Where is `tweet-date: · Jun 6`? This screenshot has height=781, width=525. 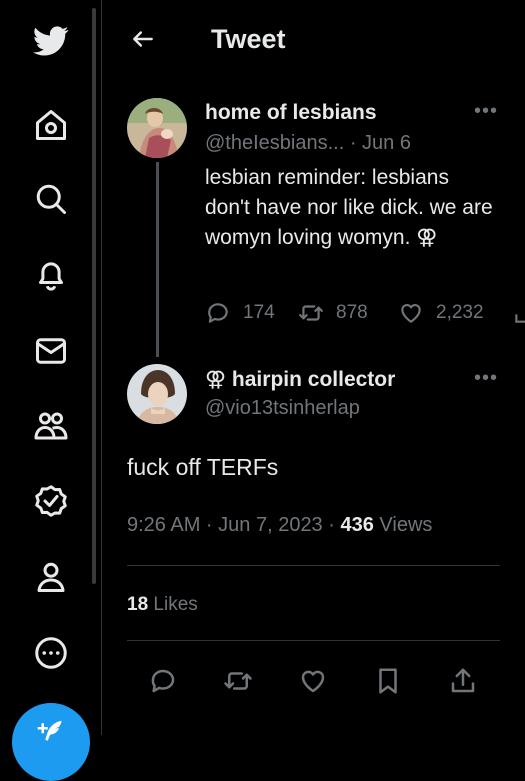 tweet-date: · Jun 6 is located at coordinates (380, 143).